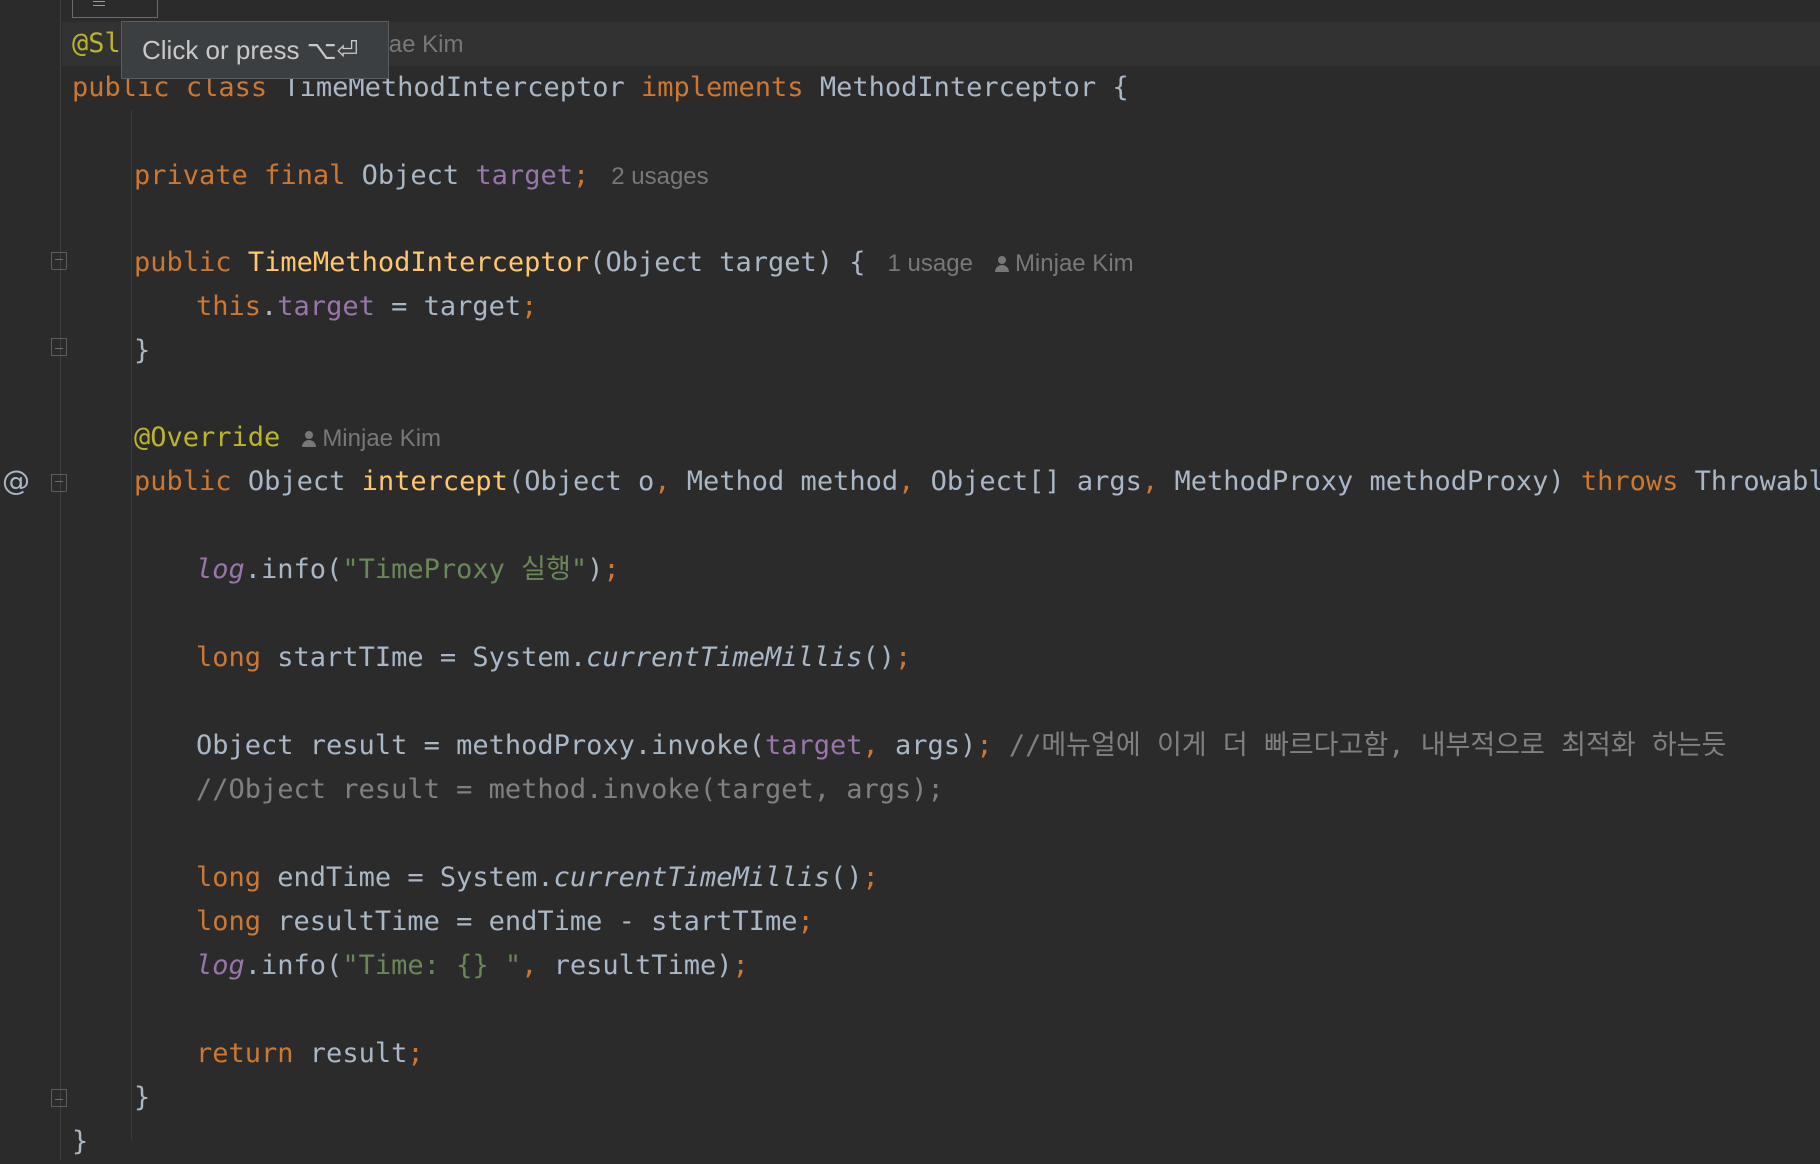  I want to click on code-line-7: this.target = target;, so click(366, 307).